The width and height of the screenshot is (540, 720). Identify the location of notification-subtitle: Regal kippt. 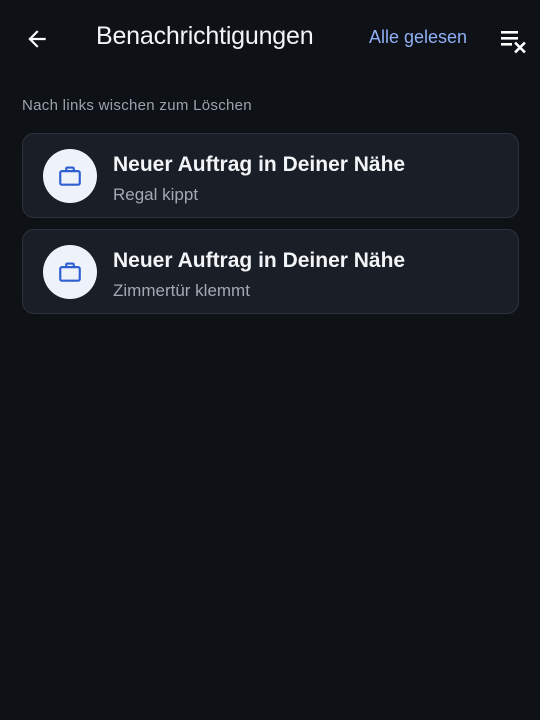
(156, 194).